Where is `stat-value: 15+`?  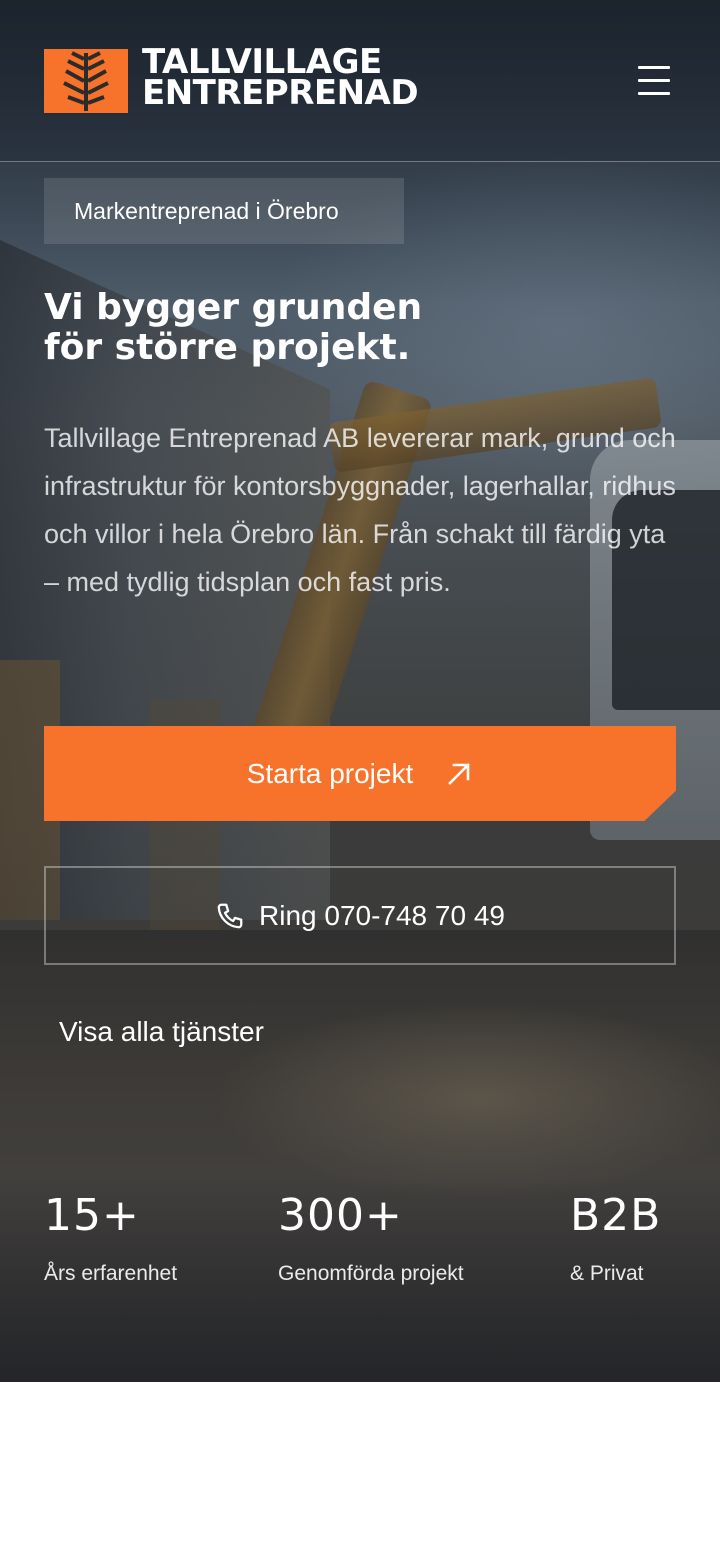 stat-value: 15+ is located at coordinates (92, 1215).